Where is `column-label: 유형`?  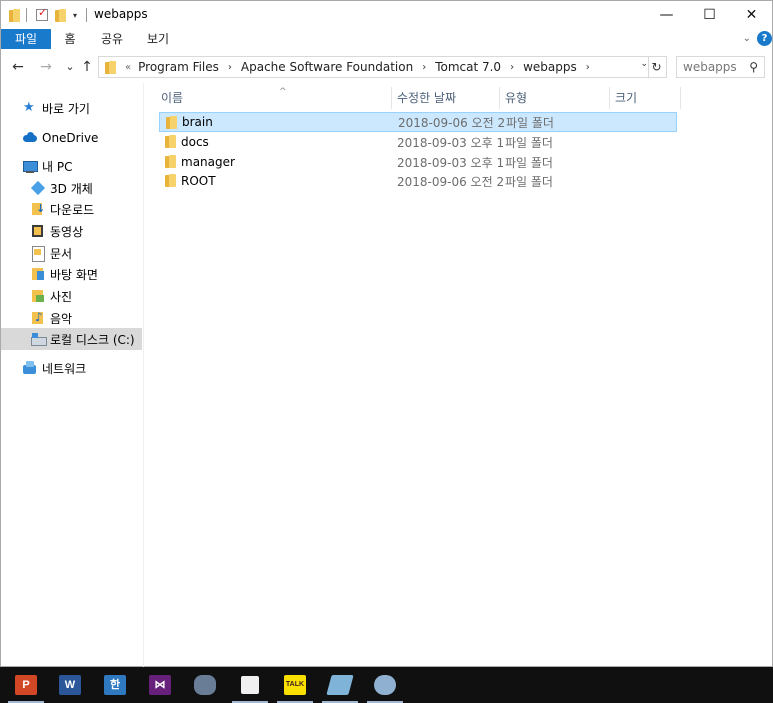
column-label: 유형 is located at coordinates (516, 98).